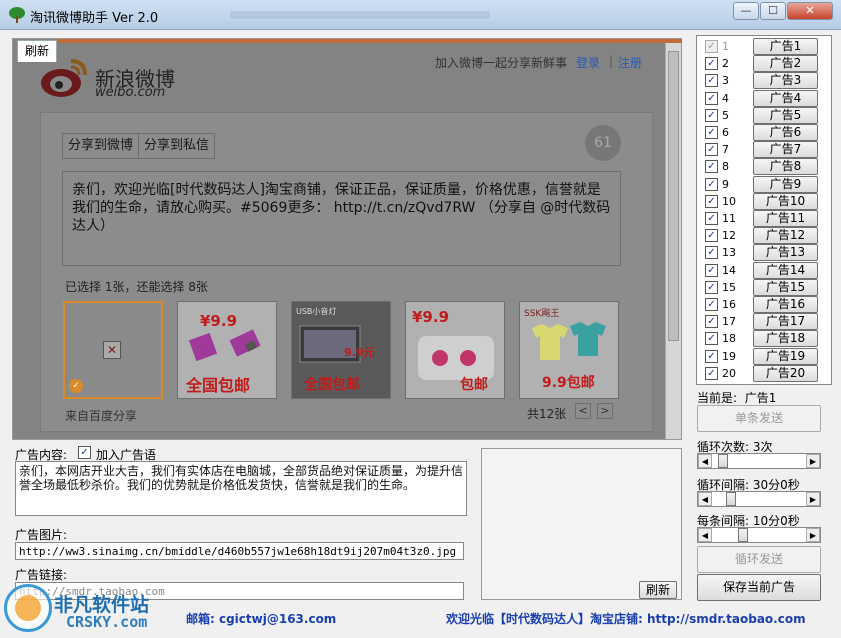 Image resolution: width=841 pixels, height=638 pixels. Describe the element at coordinates (176, 146) in the screenshot. I see `tab-share-private: 分享到私信` at that location.